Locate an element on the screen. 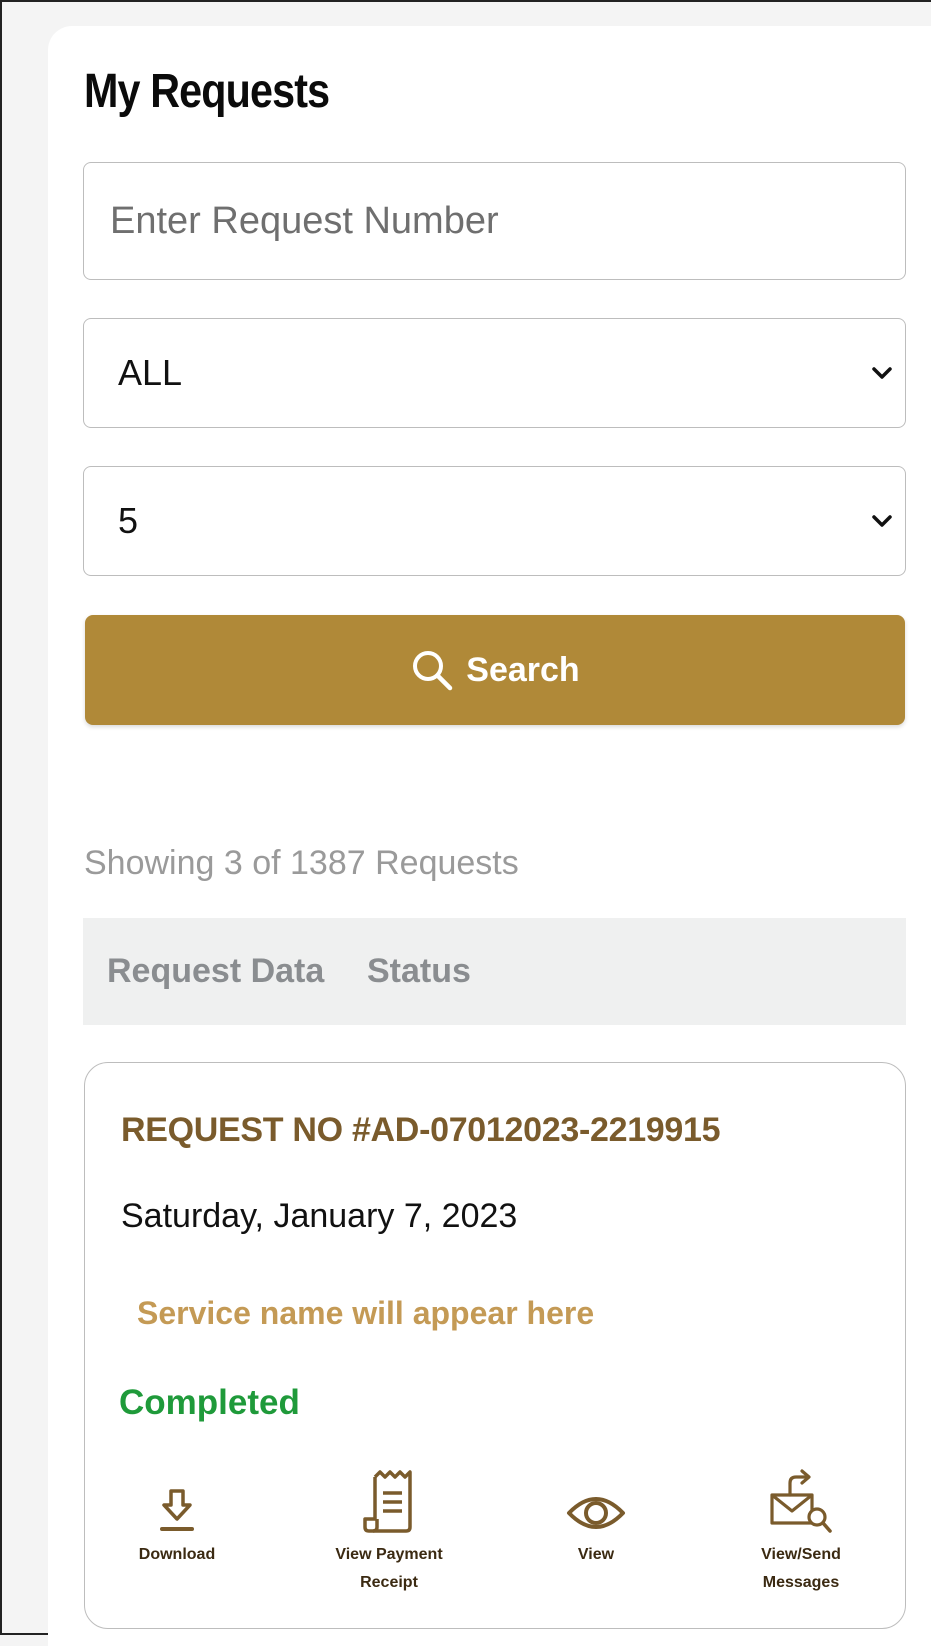 Image resolution: width=931 pixels, height=1646 pixels. column-header-request-data: Request Data is located at coordinates (216, 971).